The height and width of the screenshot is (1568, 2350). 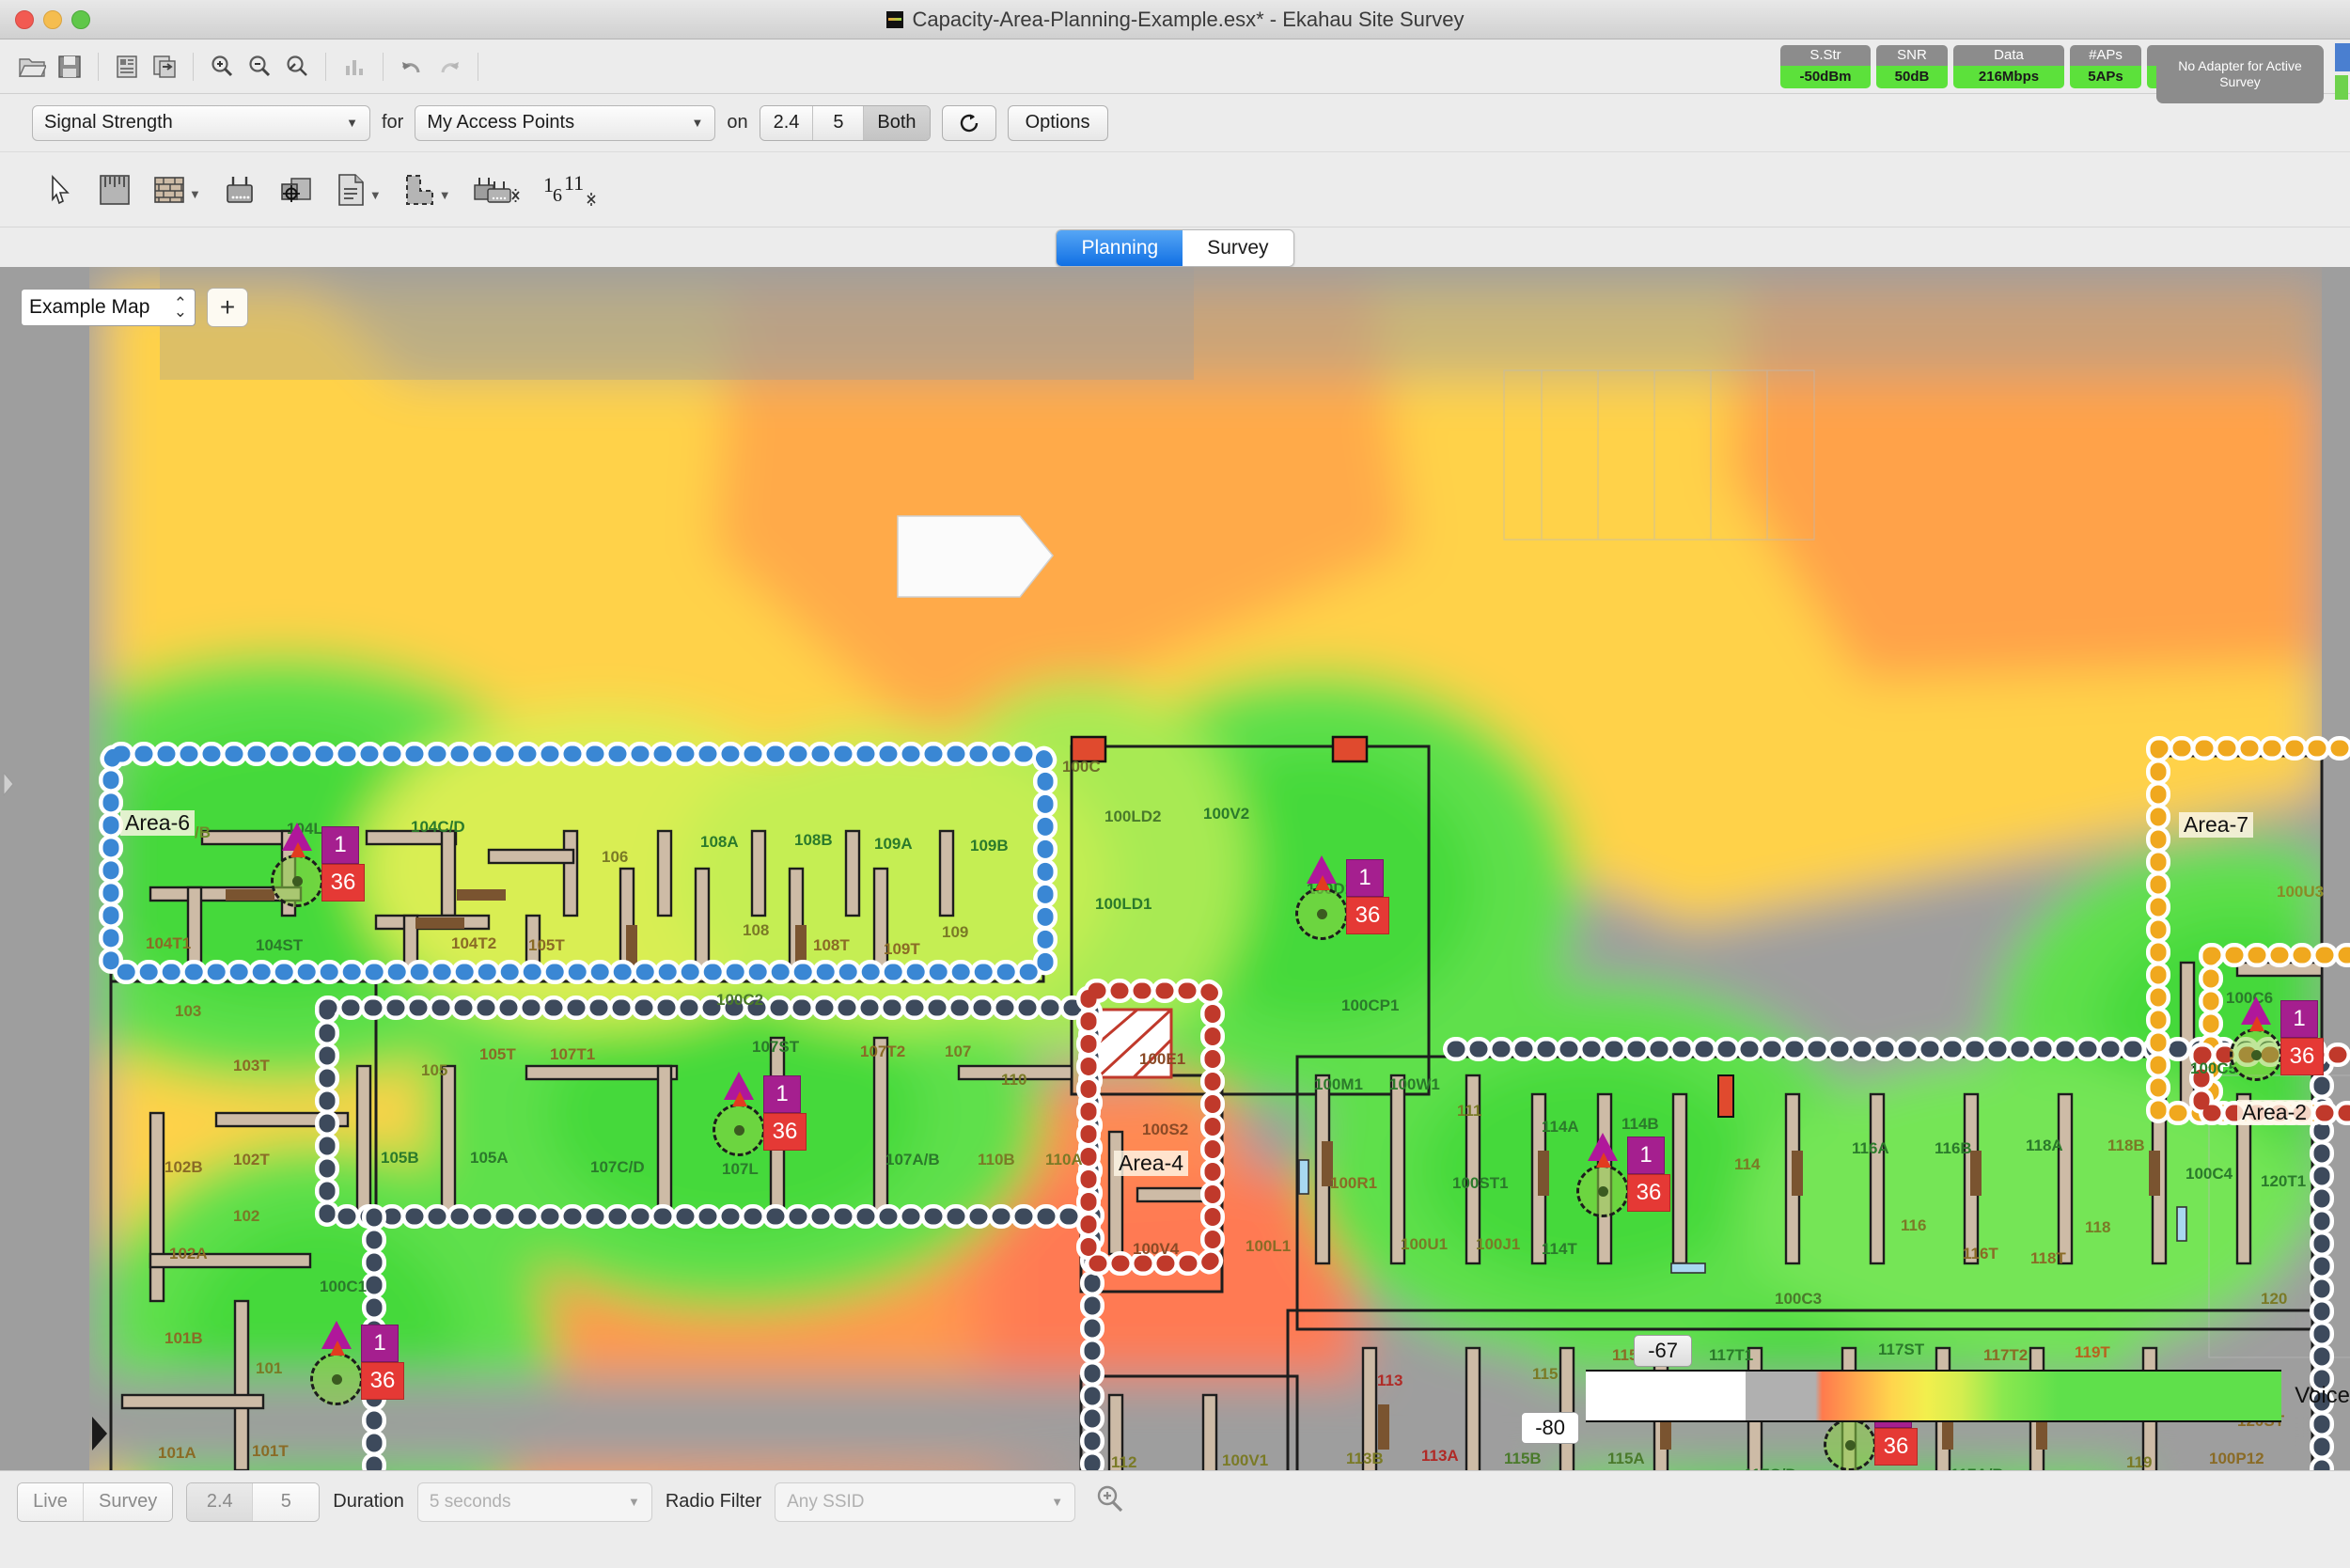 I want to click on room-label: 107ST, so click(x=776, y=1047).